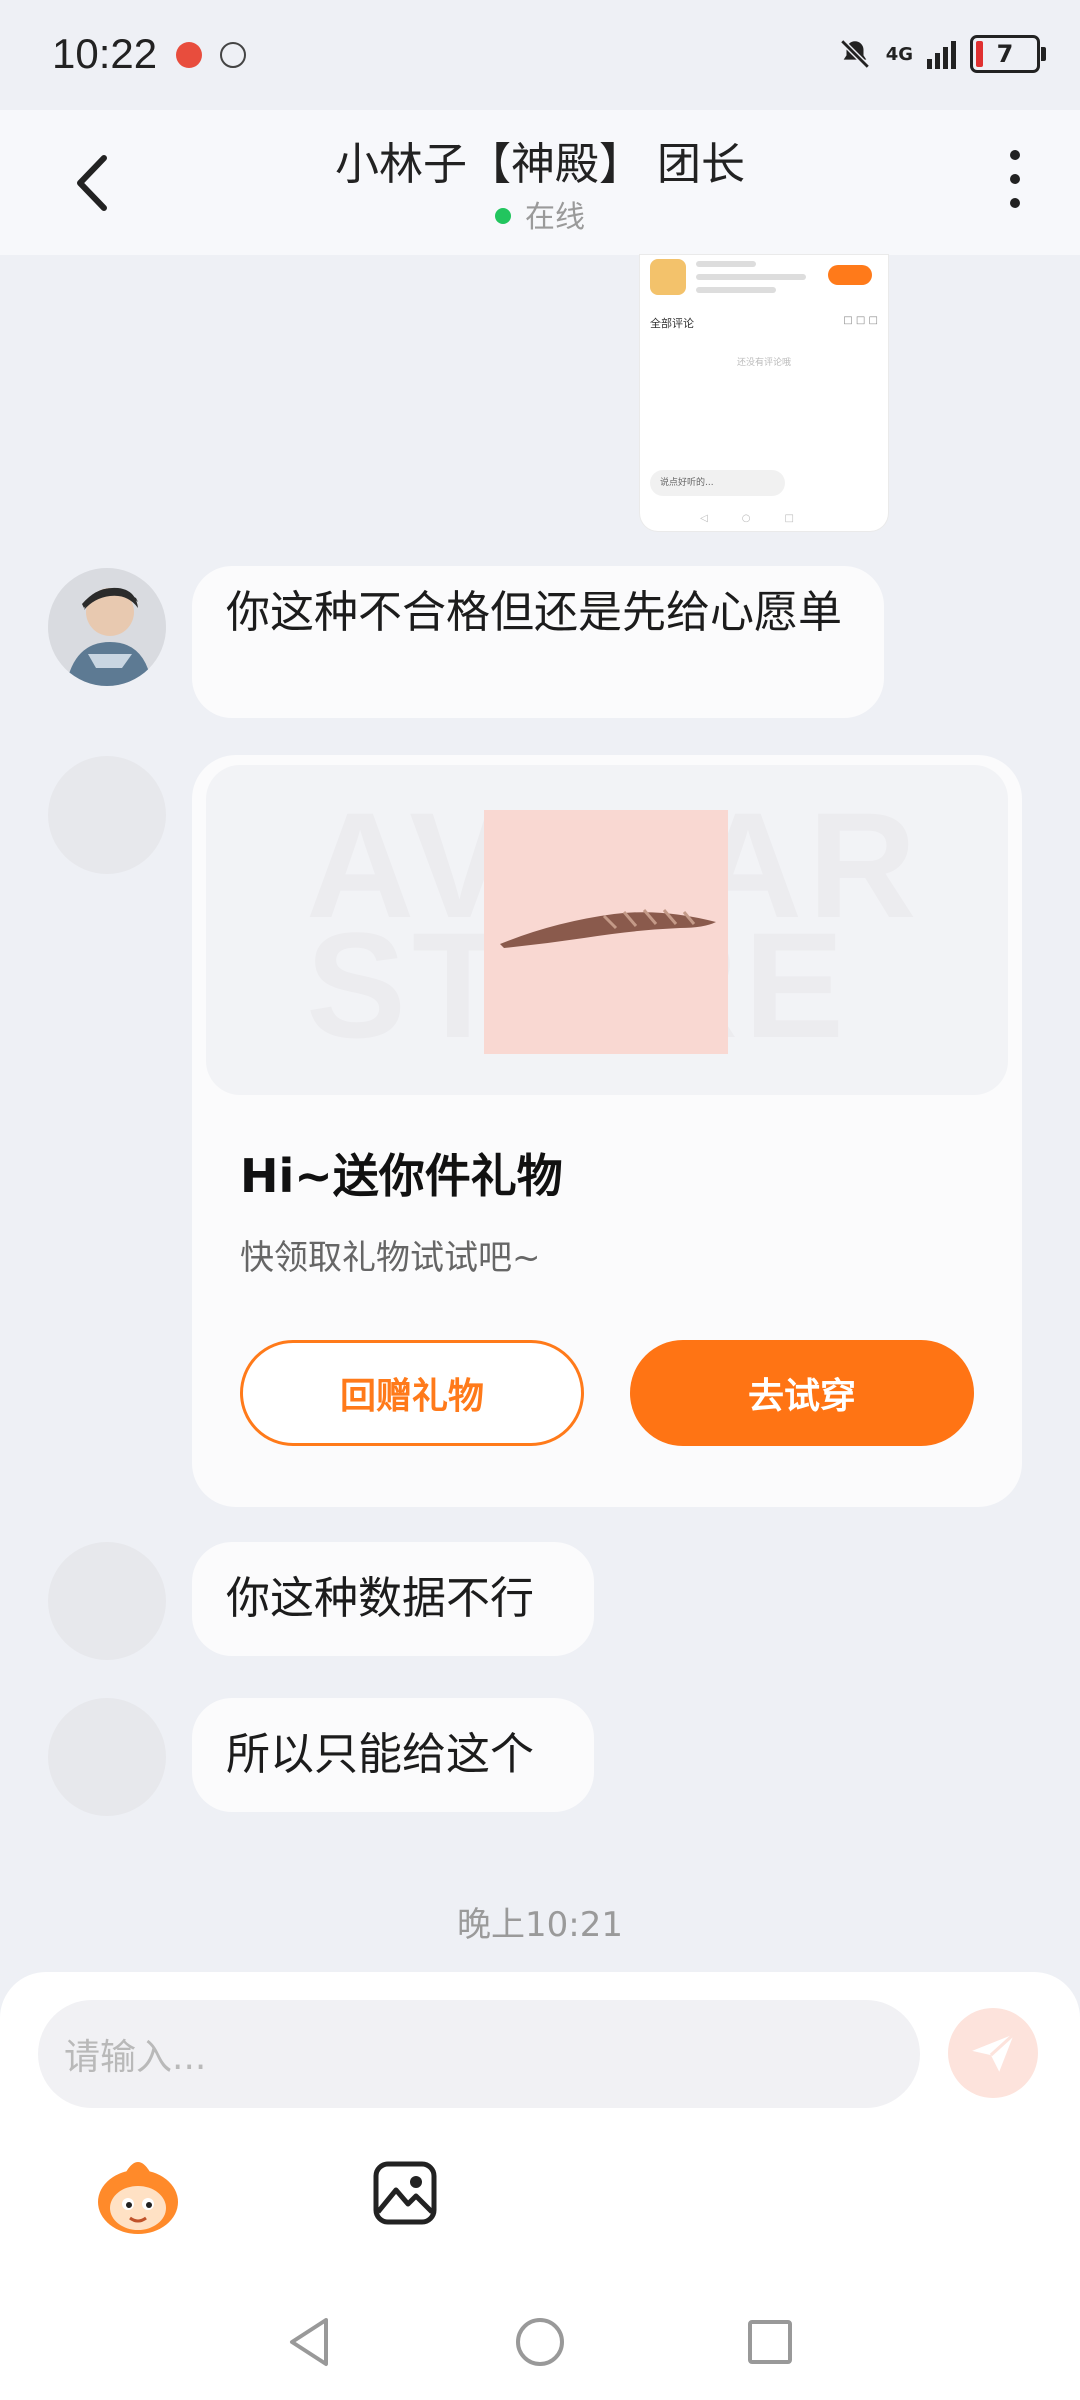  I want to click on thumbnail-button, so click(850, 275).